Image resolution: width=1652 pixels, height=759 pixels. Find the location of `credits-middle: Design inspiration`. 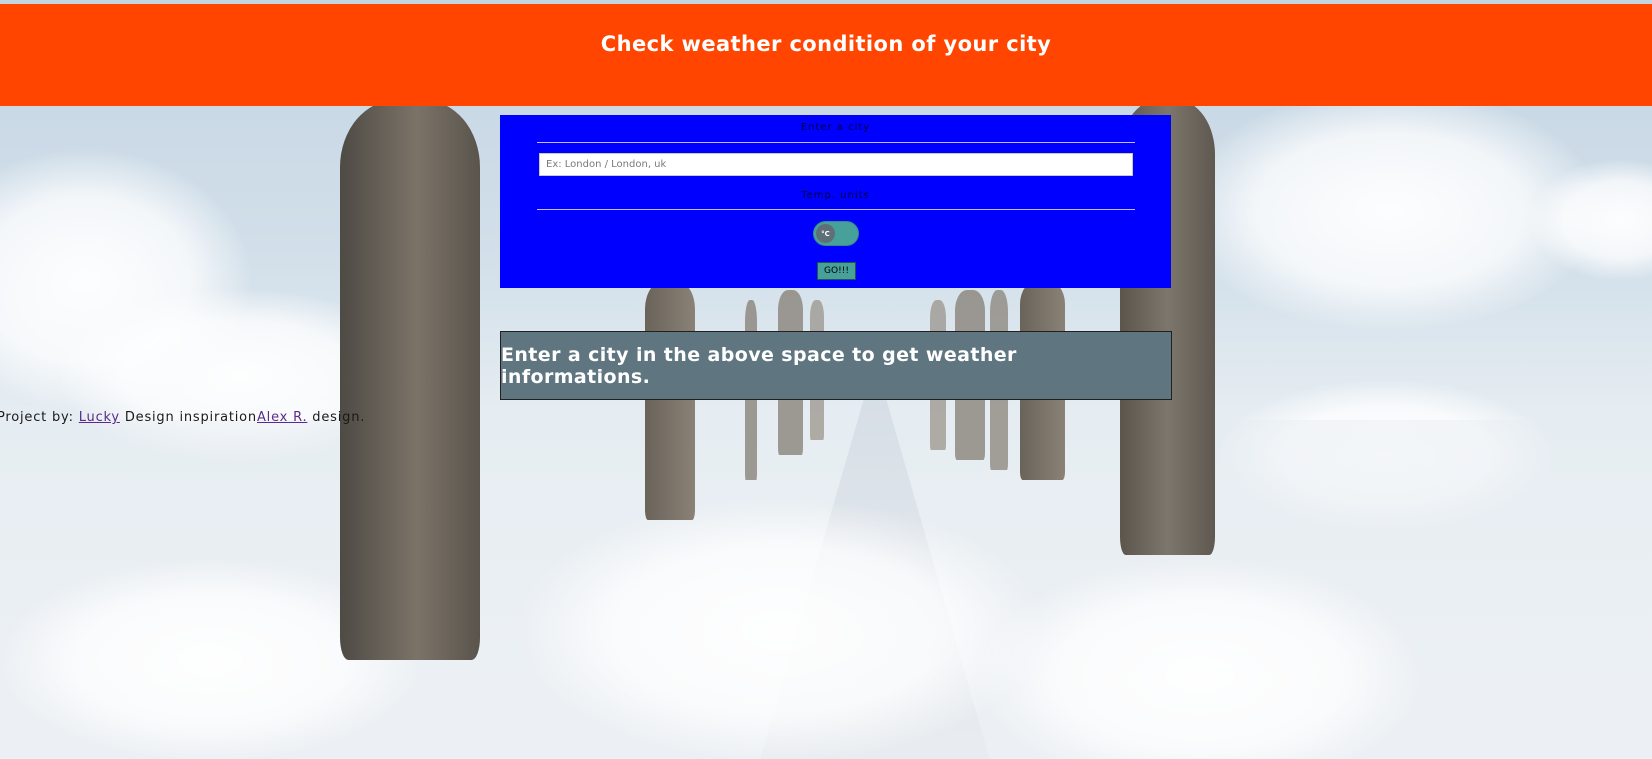

credits-middle: Design inspiration is located at coordinates (188, 417).